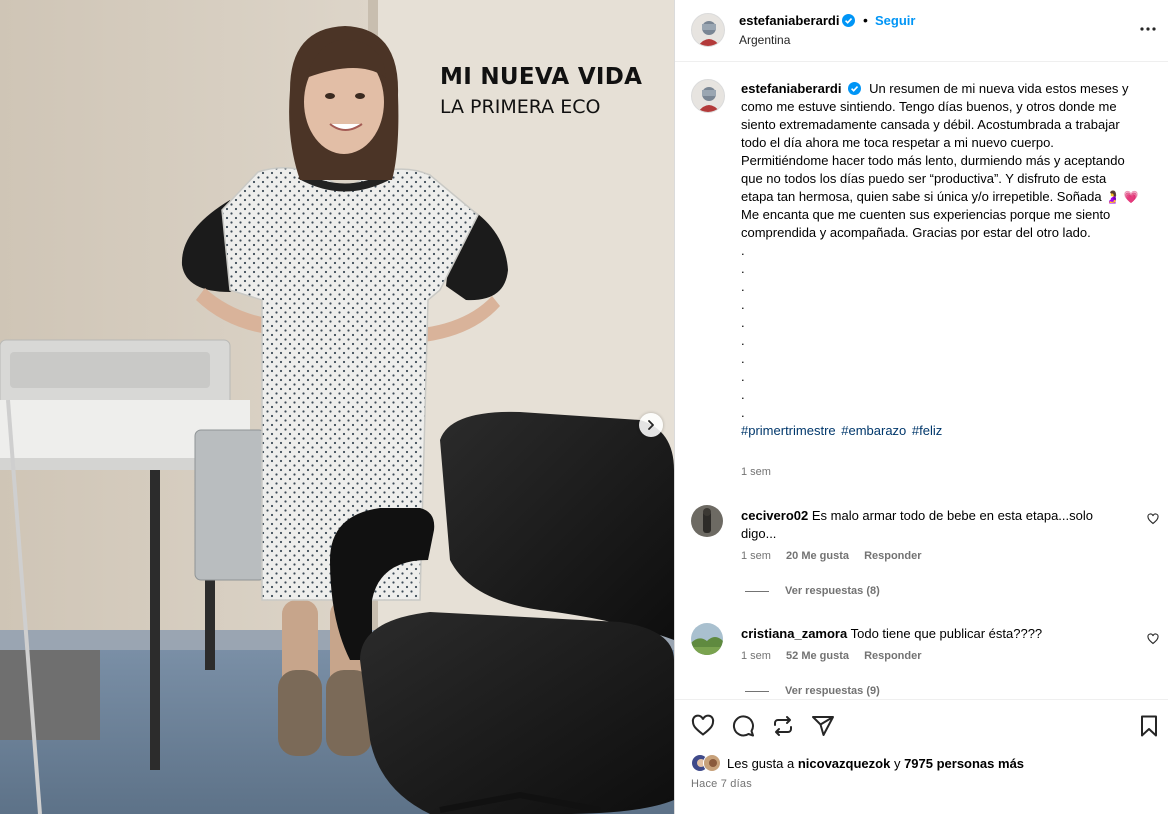 This screenshot has height=814, width=1168. Describe the element at coordinates (1131, 197) in the screenshot. I see `heart-emoji: 💗` at that location.